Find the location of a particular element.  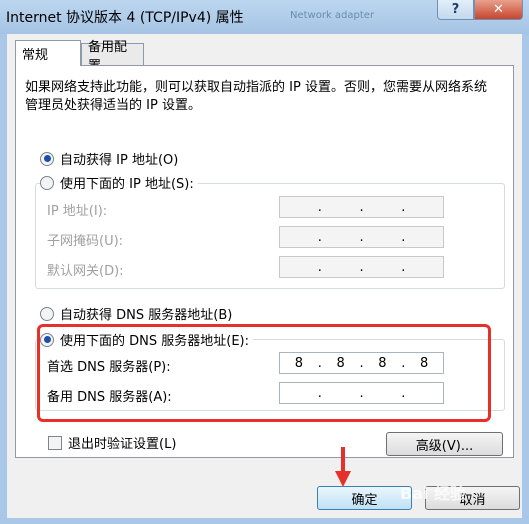

watermark: Bai 经验 is located at coordinates (433, 493).